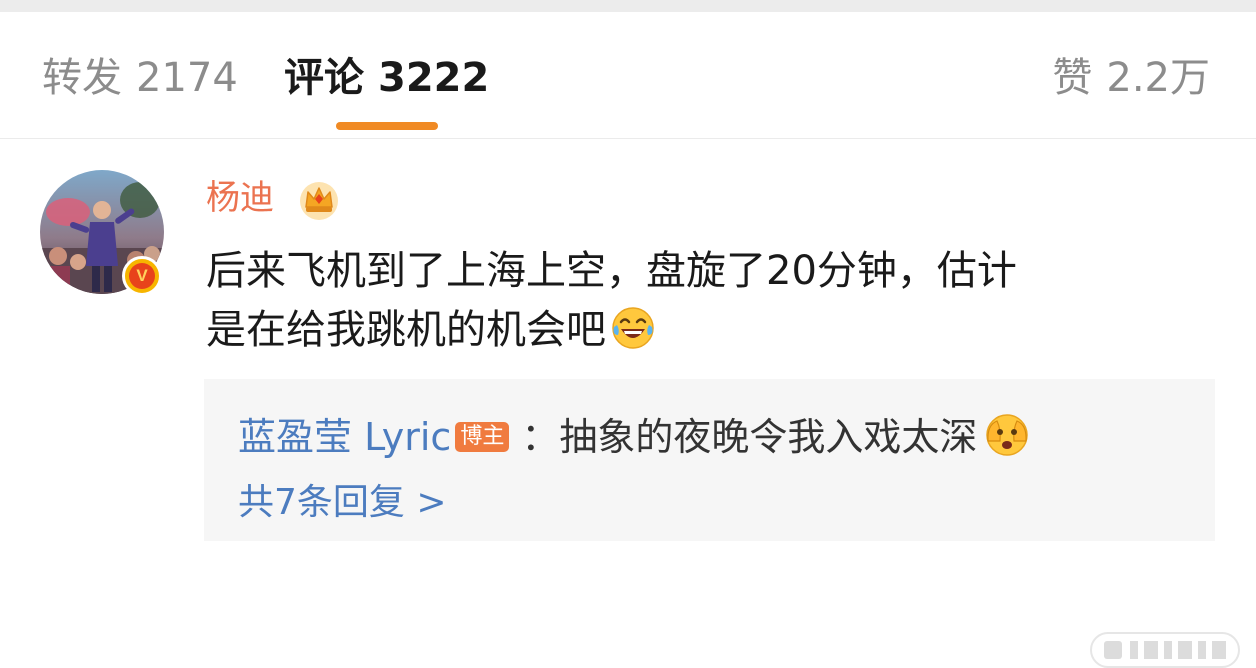 This screenshot has width=1256, height=668. Describe the element at coordinates (768, 437) in the screenshot. I see `reply-text: 抽象的夜晚令我入戏太深` at that location.